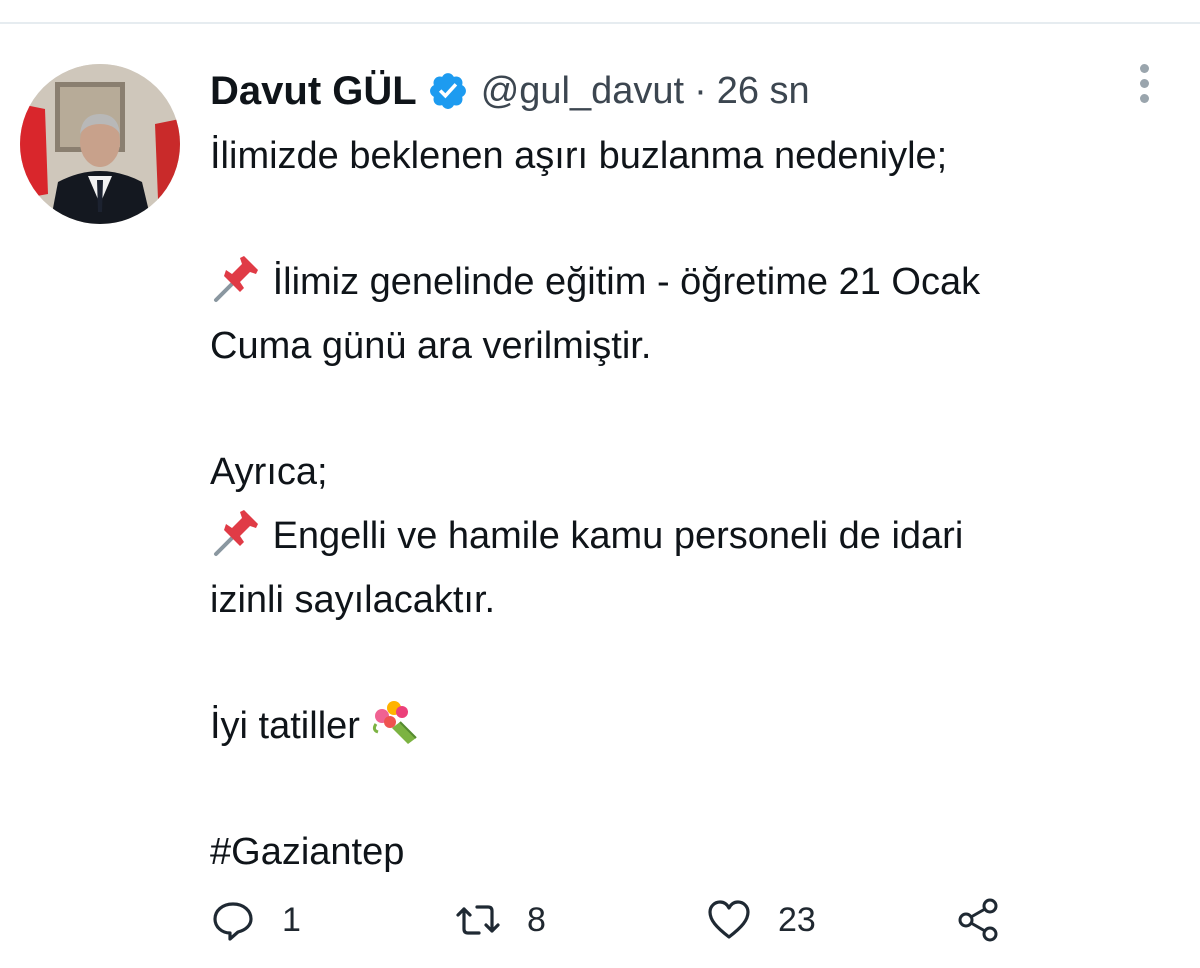  What do you see at coordinates (448, 91) in the screenshot?
I see `verified-badge-icon` at bounding box center [448, 91].